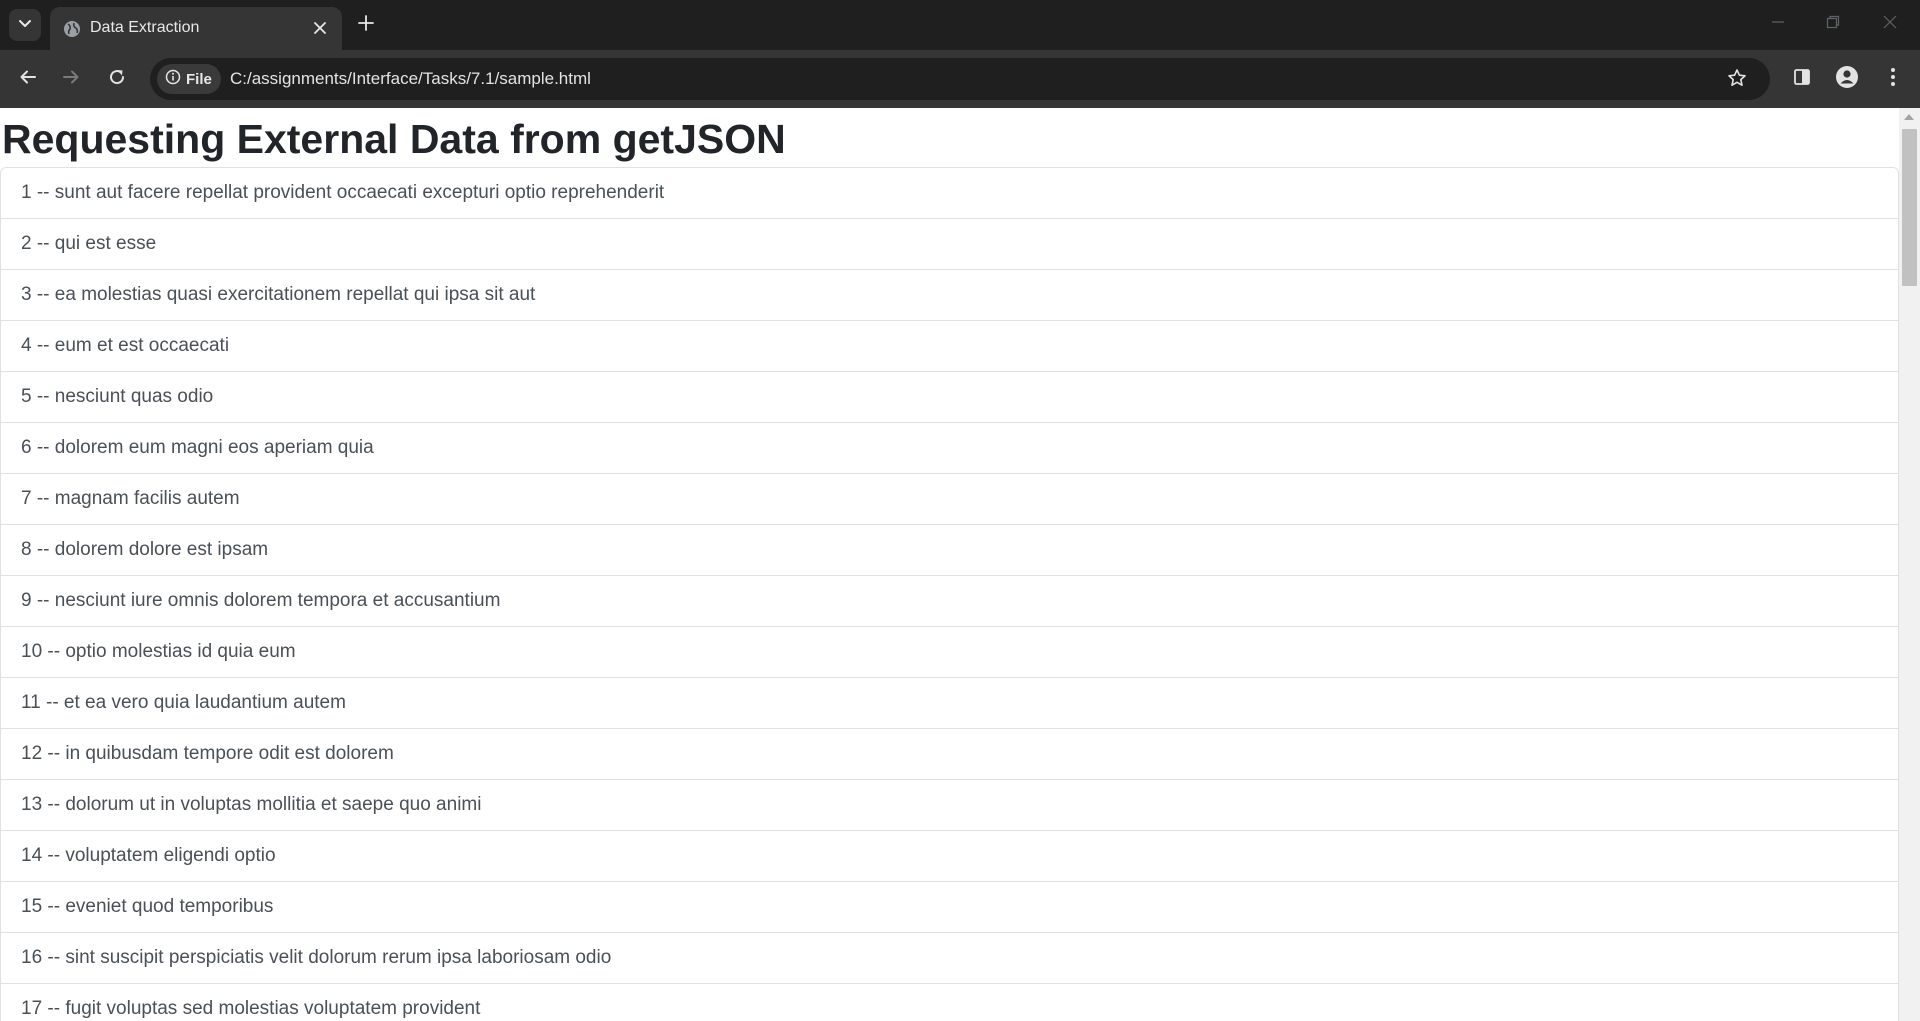  Describe the element at coordinates (145, 27) in the screenshot. I see `tab-title: Data Extraction` at that location.